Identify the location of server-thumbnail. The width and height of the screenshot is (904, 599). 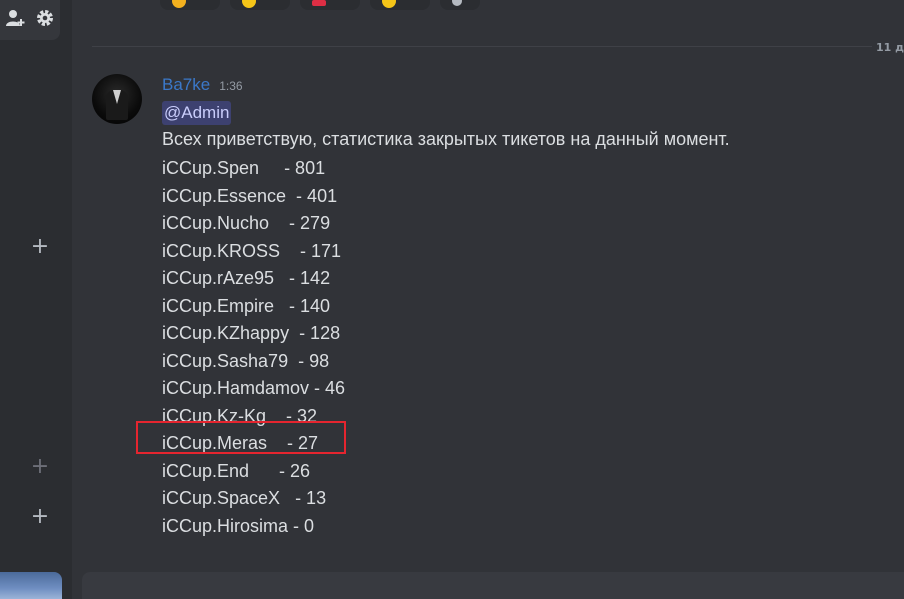
(31, 585).